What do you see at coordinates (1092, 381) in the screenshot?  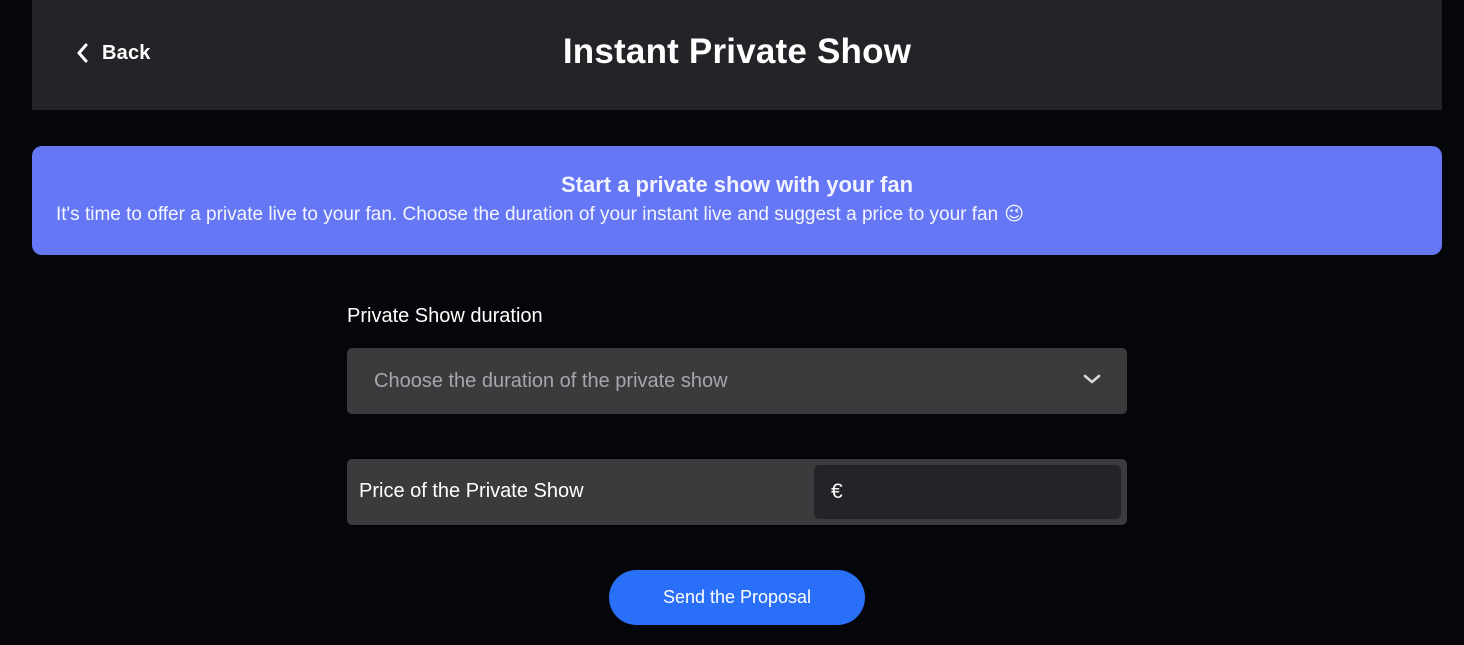 I see `chevron-down-icon` at bounding box center [1092, 381].